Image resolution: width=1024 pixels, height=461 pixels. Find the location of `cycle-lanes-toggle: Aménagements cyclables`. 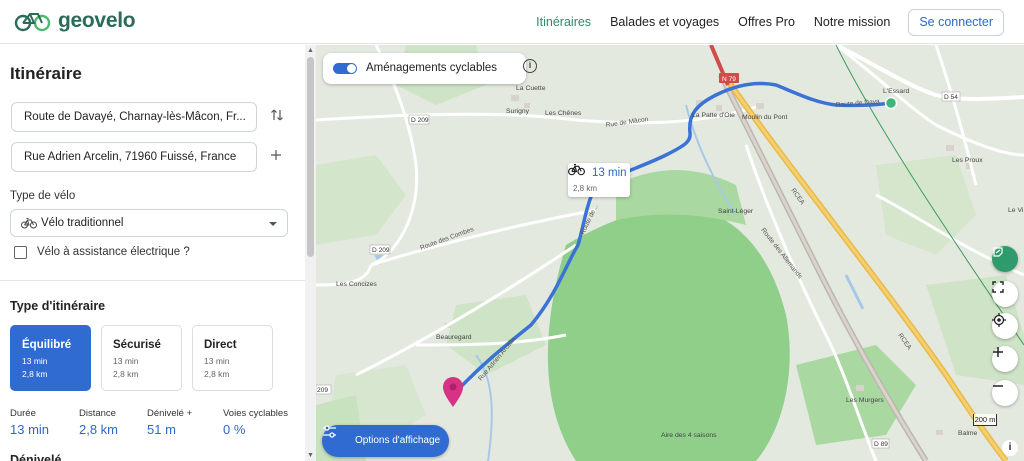

cycle-lanes-toggle: Aménagements cyclables is located at coordinates (424, 68).